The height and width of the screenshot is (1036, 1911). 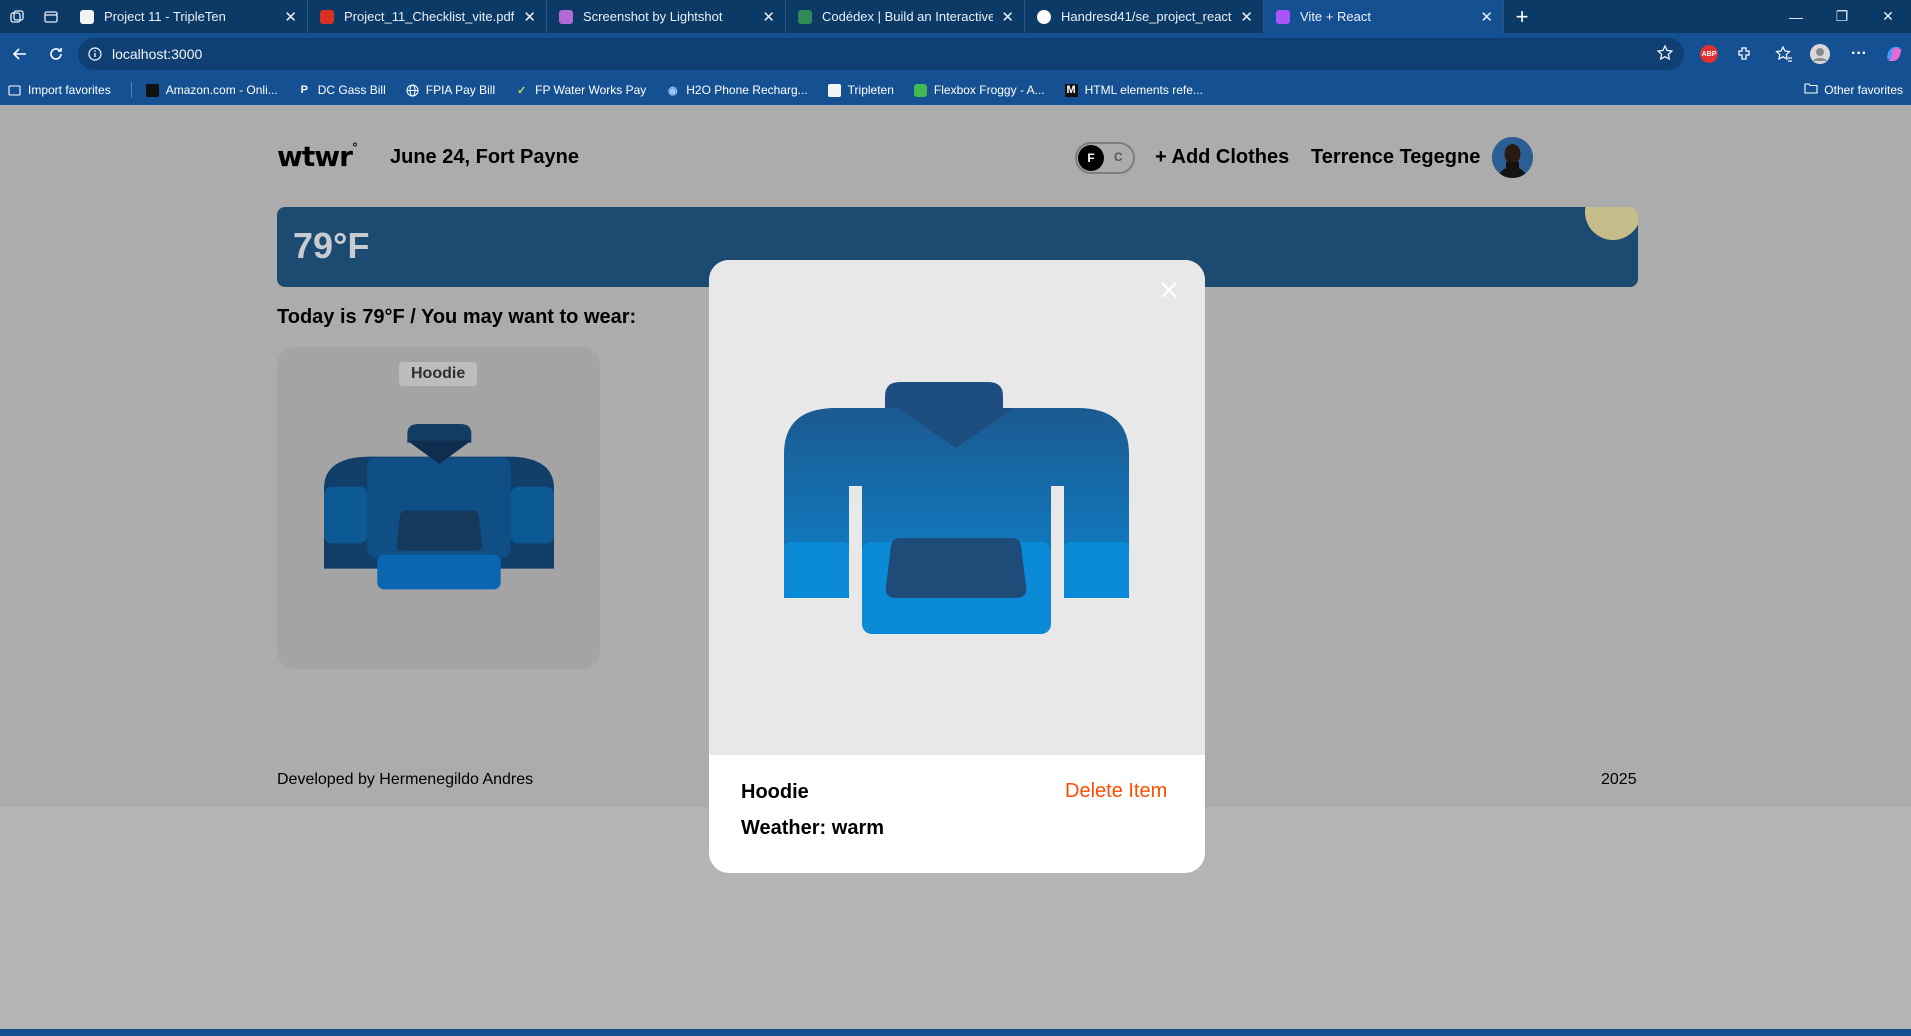 What do you see at coordinates (331, 245) in the screenshot?
I see `weather-temperature: 79°F` at bounding box center [331, 245].